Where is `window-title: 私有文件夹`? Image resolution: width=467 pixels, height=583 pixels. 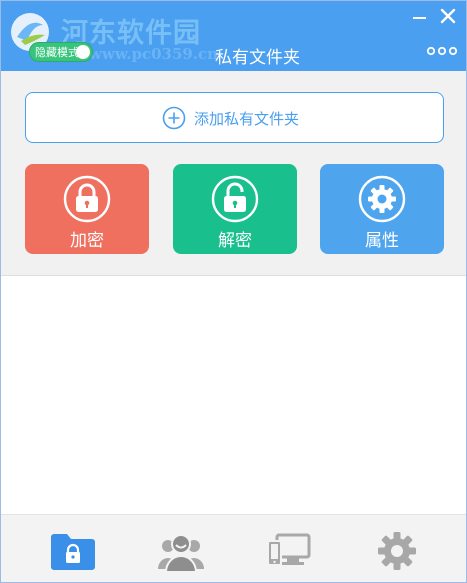 window-title: 私有文件夹 is located at coordinates (257, 58).